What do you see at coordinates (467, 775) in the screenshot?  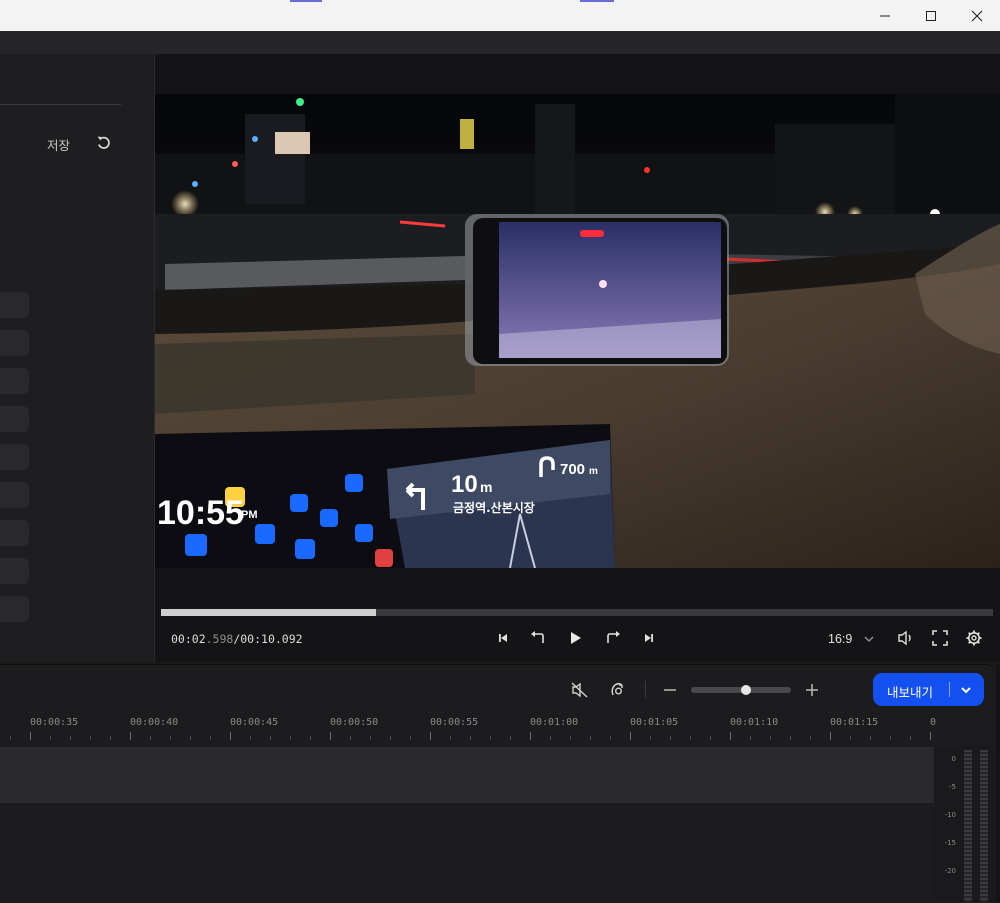 I see `timeline-track` at bounding box center [467, 775].